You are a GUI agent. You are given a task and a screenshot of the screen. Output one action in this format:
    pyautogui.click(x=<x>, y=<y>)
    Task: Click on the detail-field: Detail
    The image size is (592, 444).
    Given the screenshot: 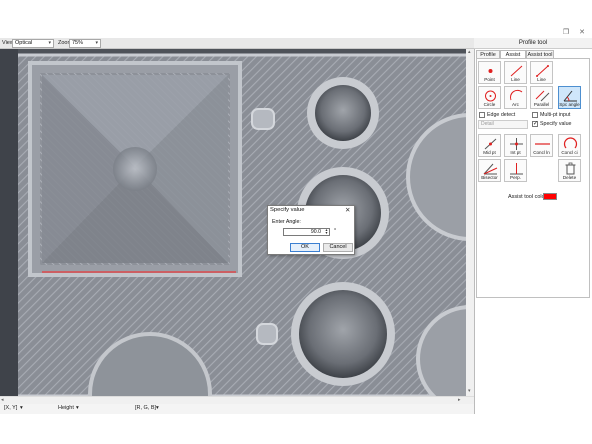 What is the action you would take?
    pyautogui.click(x=503, y=124)
    